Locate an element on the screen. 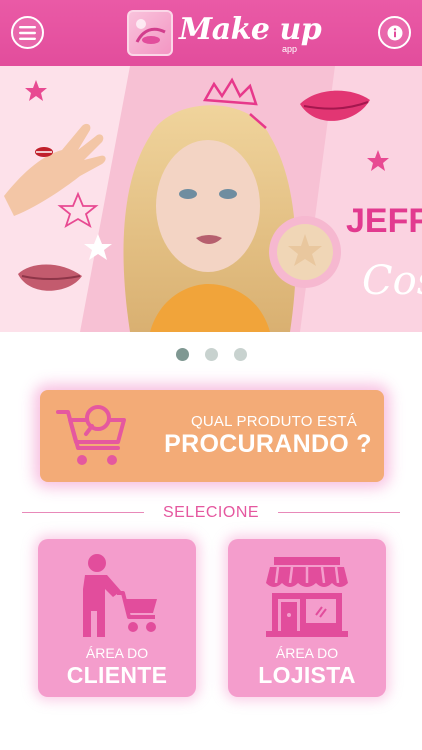  logo-mark-icon is located at coordinates (150, 33).